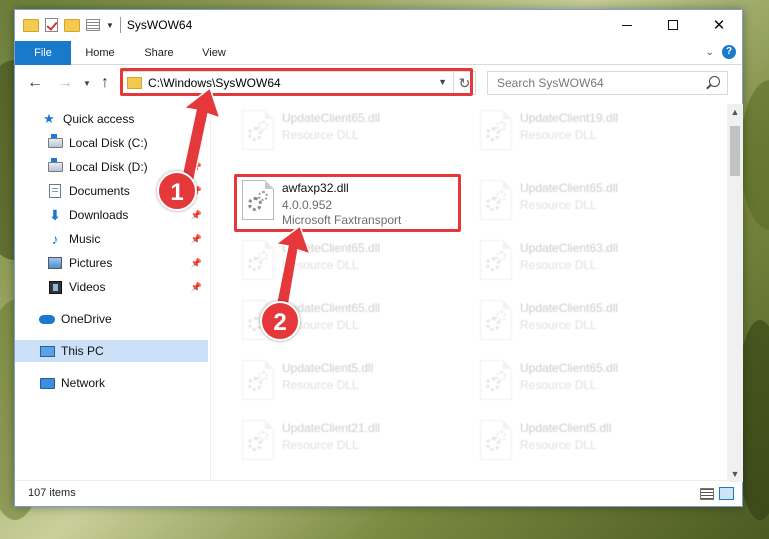  Describe the element at coordinates (99, 215) in the screenshot. I see `sidebar-item-label: Downloads` at that location.